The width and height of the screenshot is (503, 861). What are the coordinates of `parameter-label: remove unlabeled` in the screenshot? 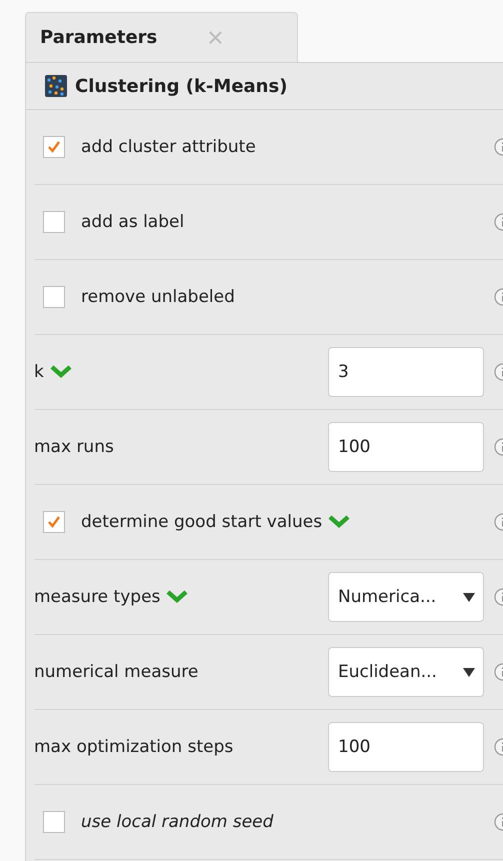 It's located at (158, 297).